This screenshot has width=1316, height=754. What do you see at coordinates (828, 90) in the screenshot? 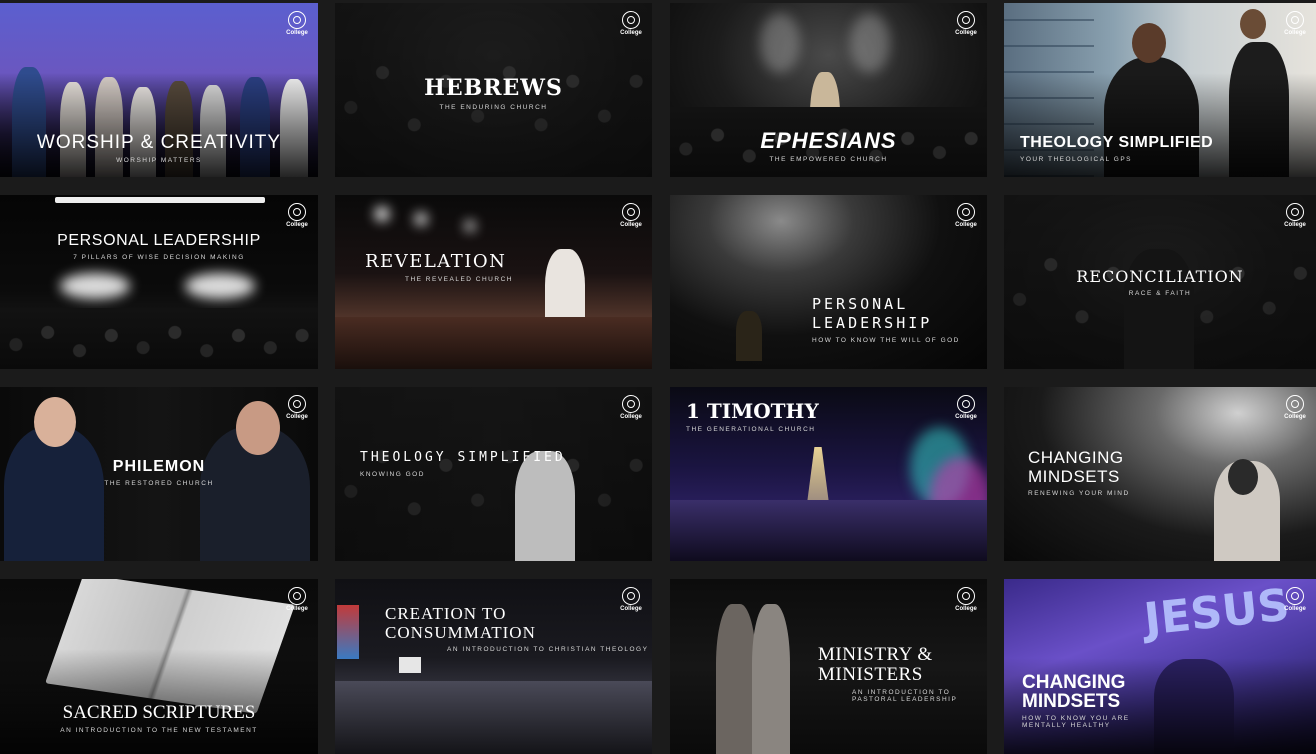
I see `course-card-ephesians: College EPHESIANS THE EMPOWERED CHURCH` at bounding box center [828, 90].